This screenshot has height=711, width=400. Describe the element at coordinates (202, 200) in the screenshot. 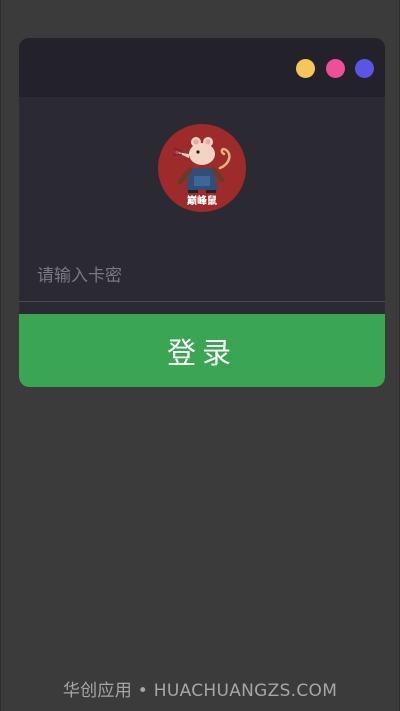

I see `logo-text: 巅峰鼠` at that location.